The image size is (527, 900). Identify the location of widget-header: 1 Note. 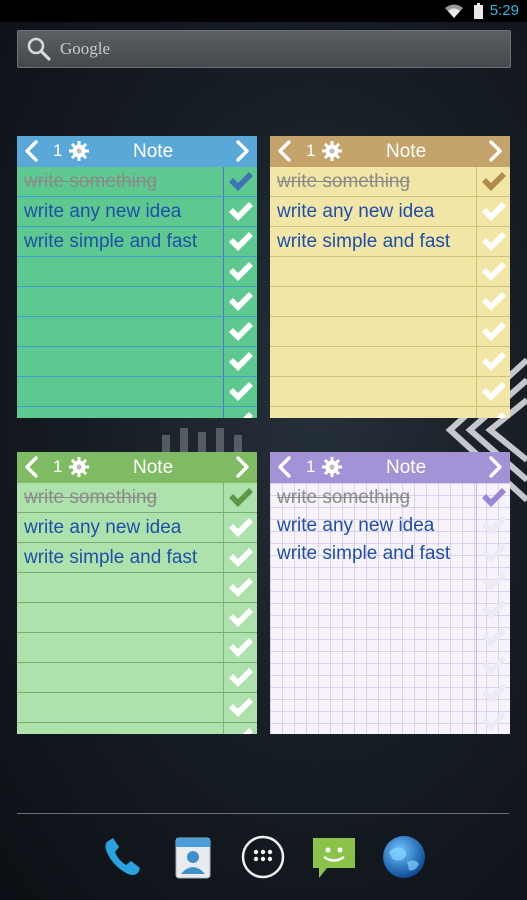
(137, 467).